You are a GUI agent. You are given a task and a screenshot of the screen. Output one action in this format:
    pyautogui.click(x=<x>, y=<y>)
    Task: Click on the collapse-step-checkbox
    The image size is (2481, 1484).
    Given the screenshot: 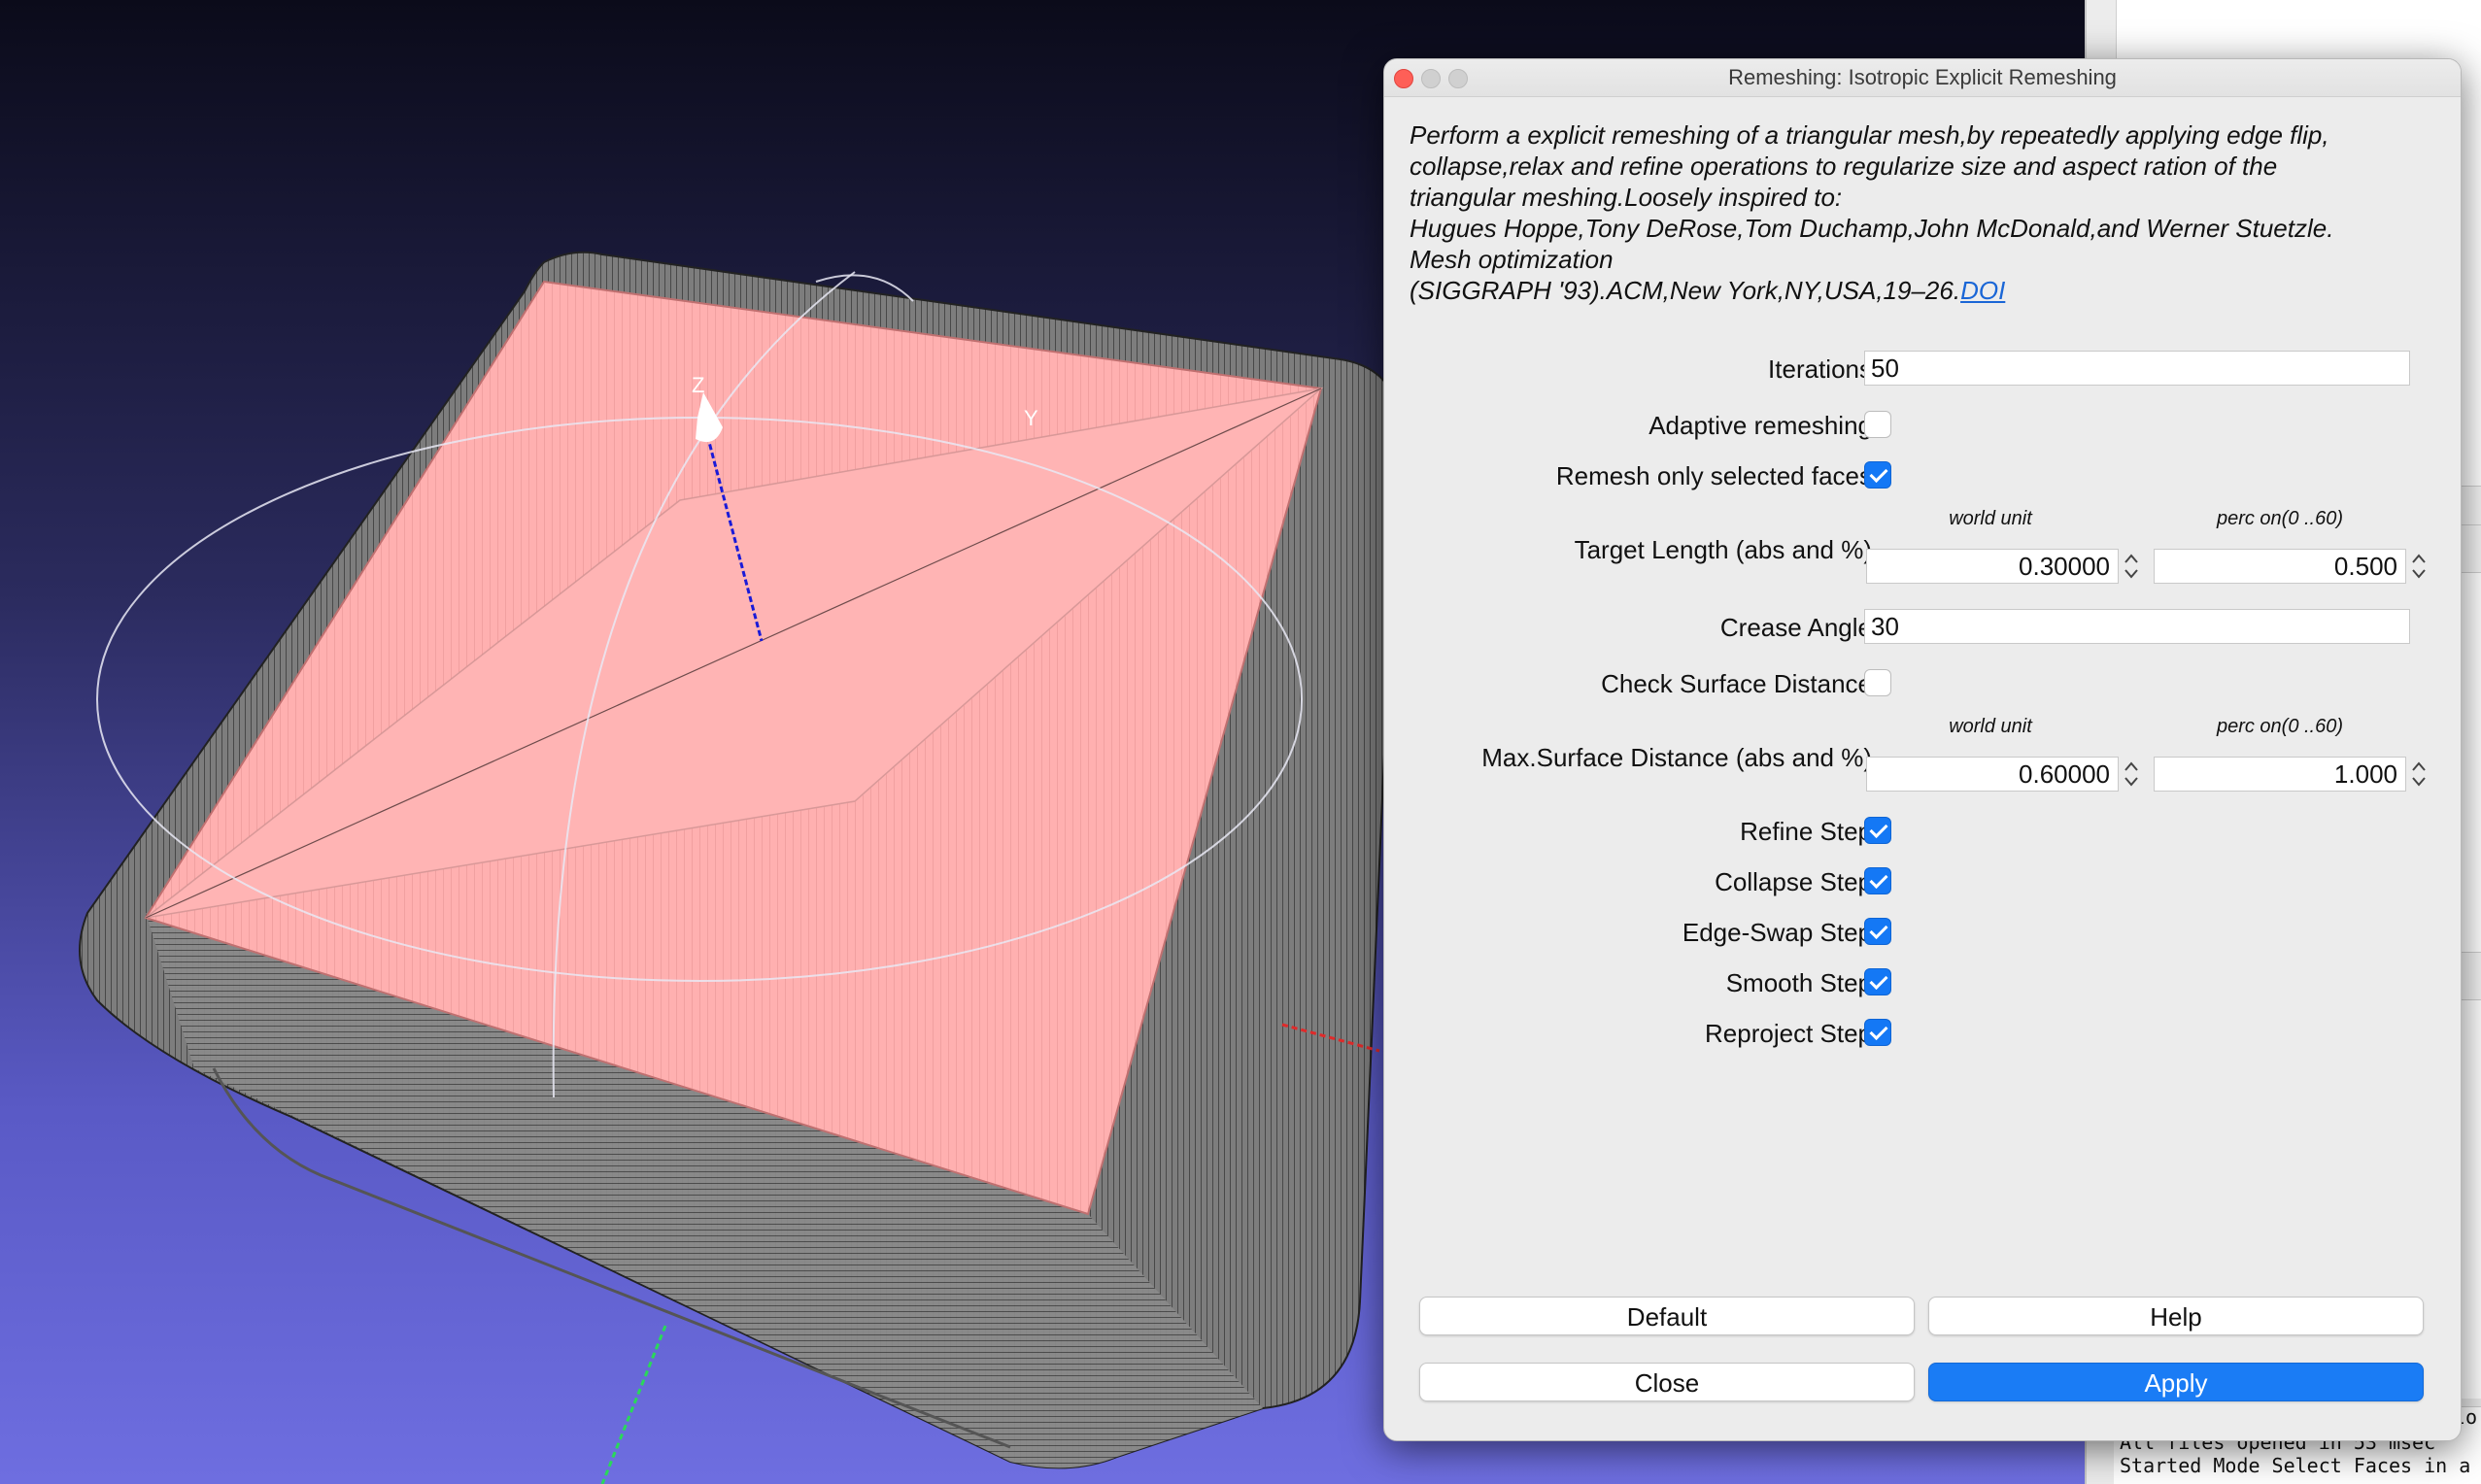 What is the action you would take?
    pyautogui.click(x=1878, y=880)
    